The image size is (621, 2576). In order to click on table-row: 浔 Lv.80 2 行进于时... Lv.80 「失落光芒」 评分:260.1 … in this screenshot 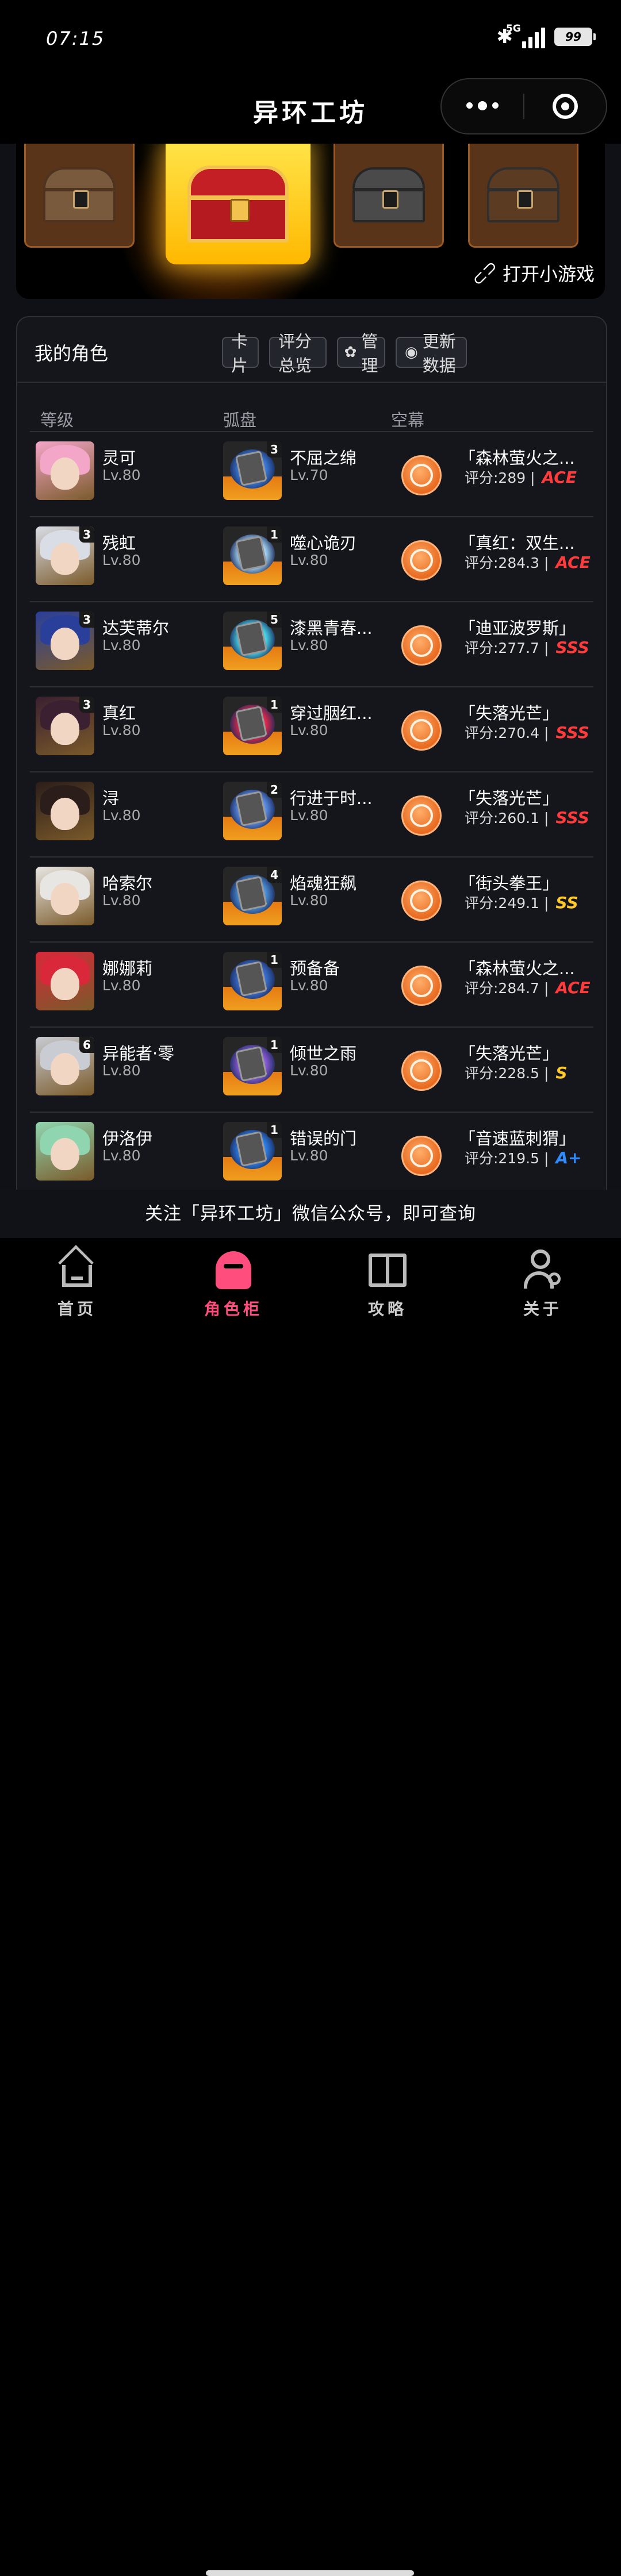, I will do `click(311, 813)`.